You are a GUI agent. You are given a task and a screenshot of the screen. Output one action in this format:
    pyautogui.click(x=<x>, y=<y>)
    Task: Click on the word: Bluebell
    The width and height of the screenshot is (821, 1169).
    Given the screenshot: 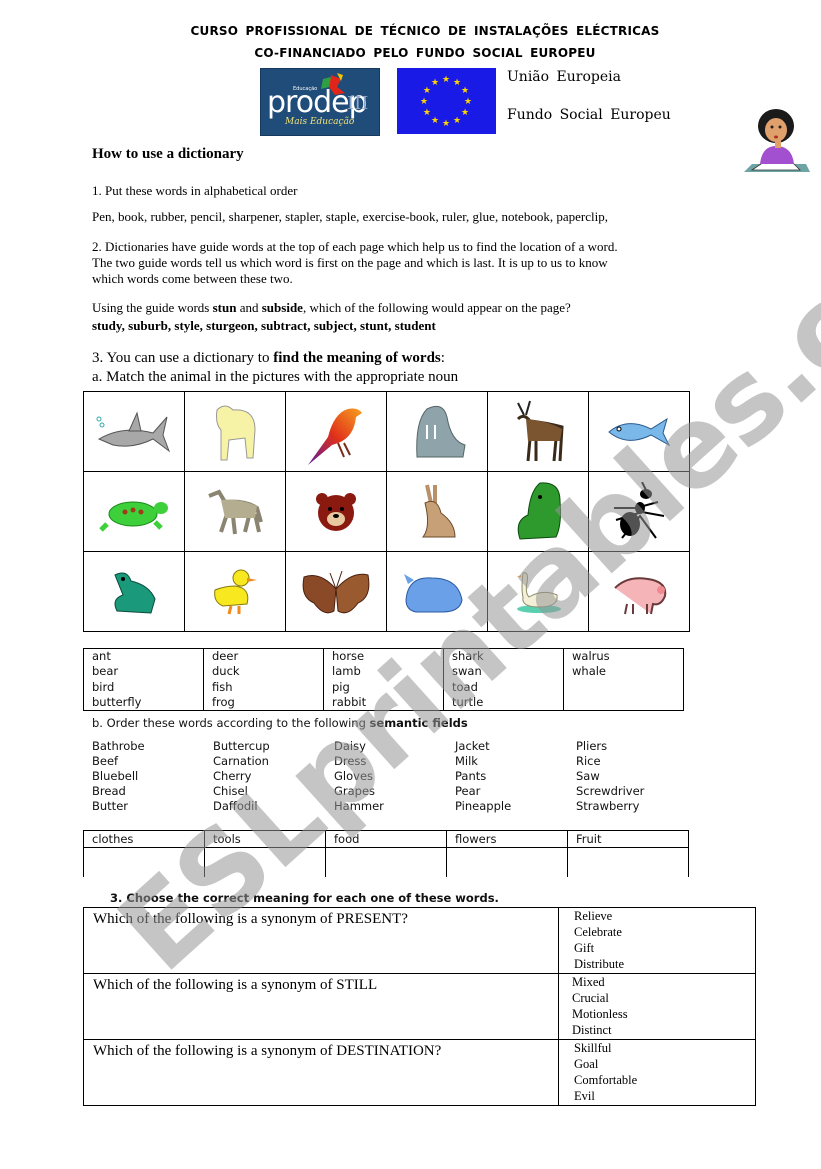 What is the action you would take?
    pyautogui.click(x=115, y=776)
    